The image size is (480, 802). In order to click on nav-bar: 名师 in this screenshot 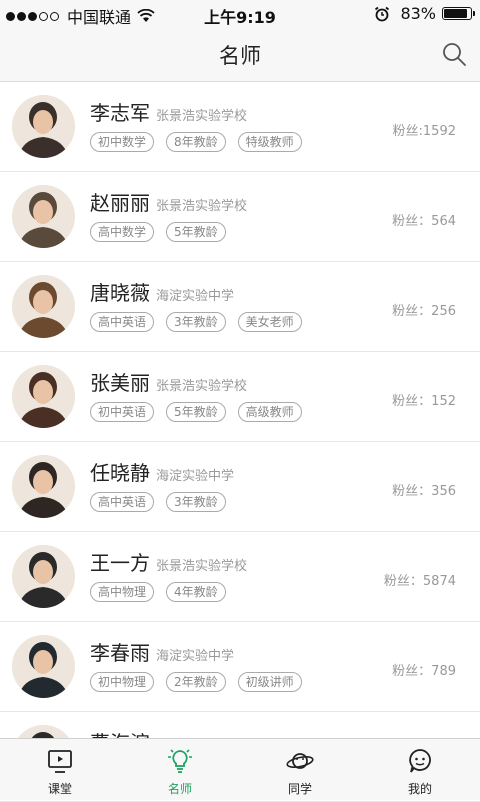, I will do `click(240, 54)`.